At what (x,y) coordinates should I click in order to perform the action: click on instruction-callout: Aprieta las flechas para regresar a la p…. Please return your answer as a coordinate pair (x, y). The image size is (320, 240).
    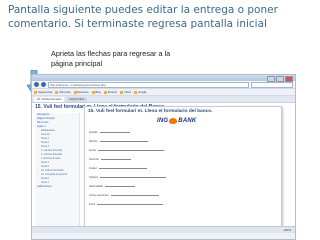
    Looking at the image, I should click on (130, 59).